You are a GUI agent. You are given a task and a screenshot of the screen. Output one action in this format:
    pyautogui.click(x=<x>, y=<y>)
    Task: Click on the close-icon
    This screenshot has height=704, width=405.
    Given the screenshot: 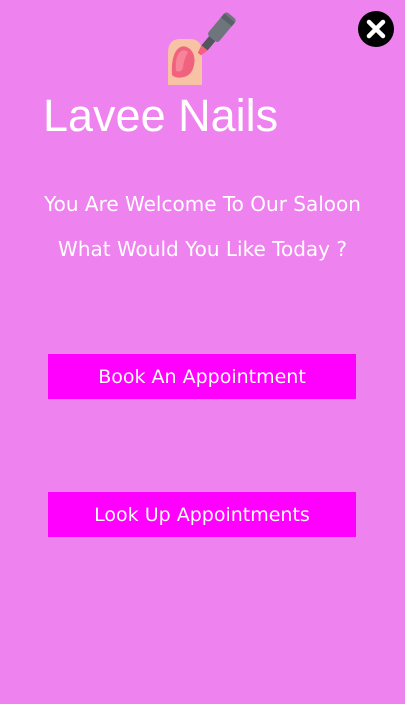 What is the action you would take?
    pyautogui.click(x=376, y=29)
    